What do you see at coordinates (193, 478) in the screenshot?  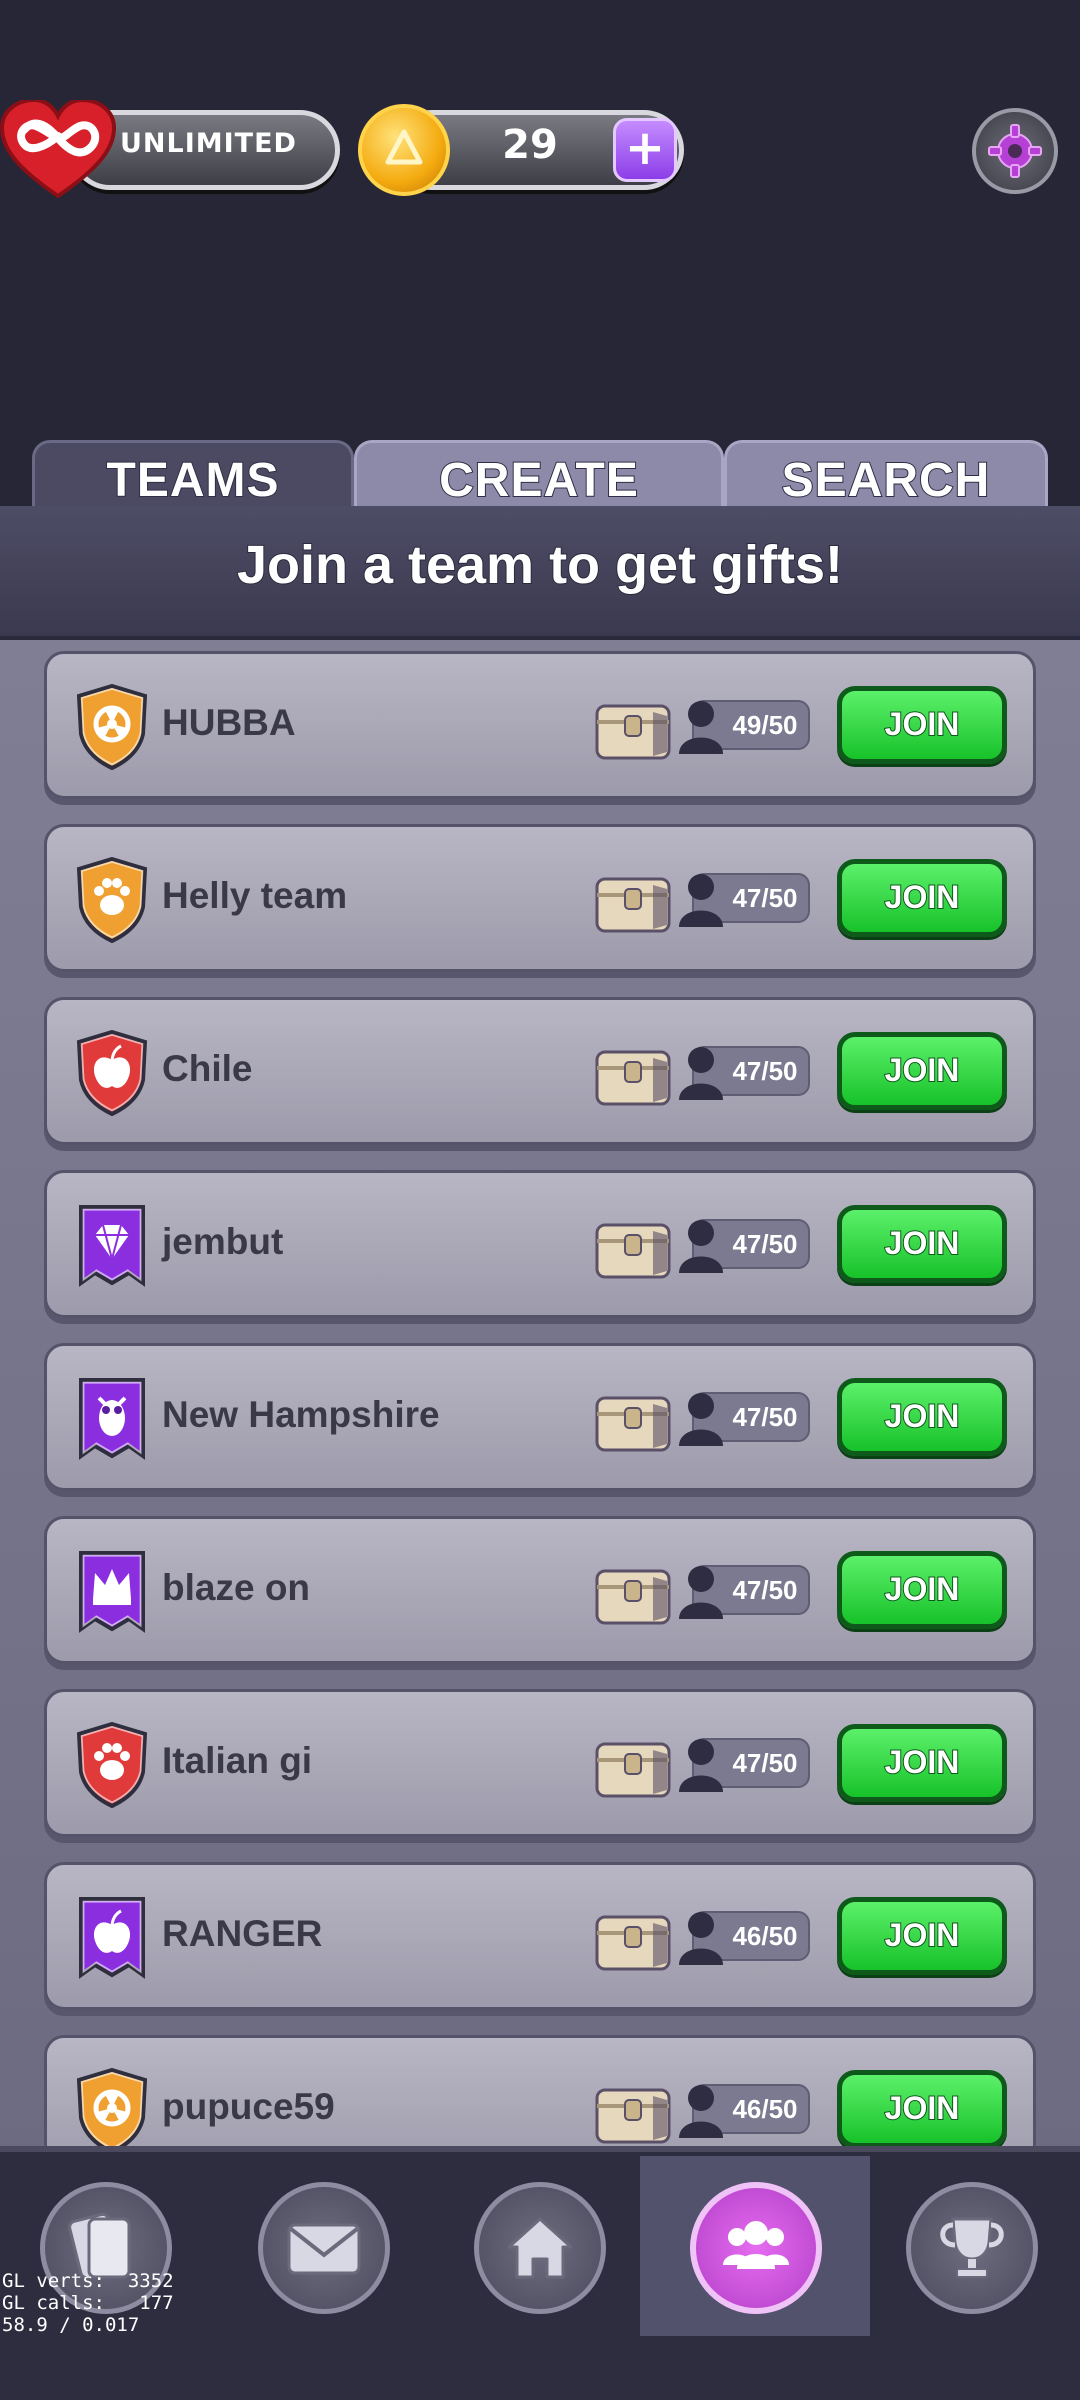 I see `tab-teams: TEAMS` at bounding box center [193, 478].